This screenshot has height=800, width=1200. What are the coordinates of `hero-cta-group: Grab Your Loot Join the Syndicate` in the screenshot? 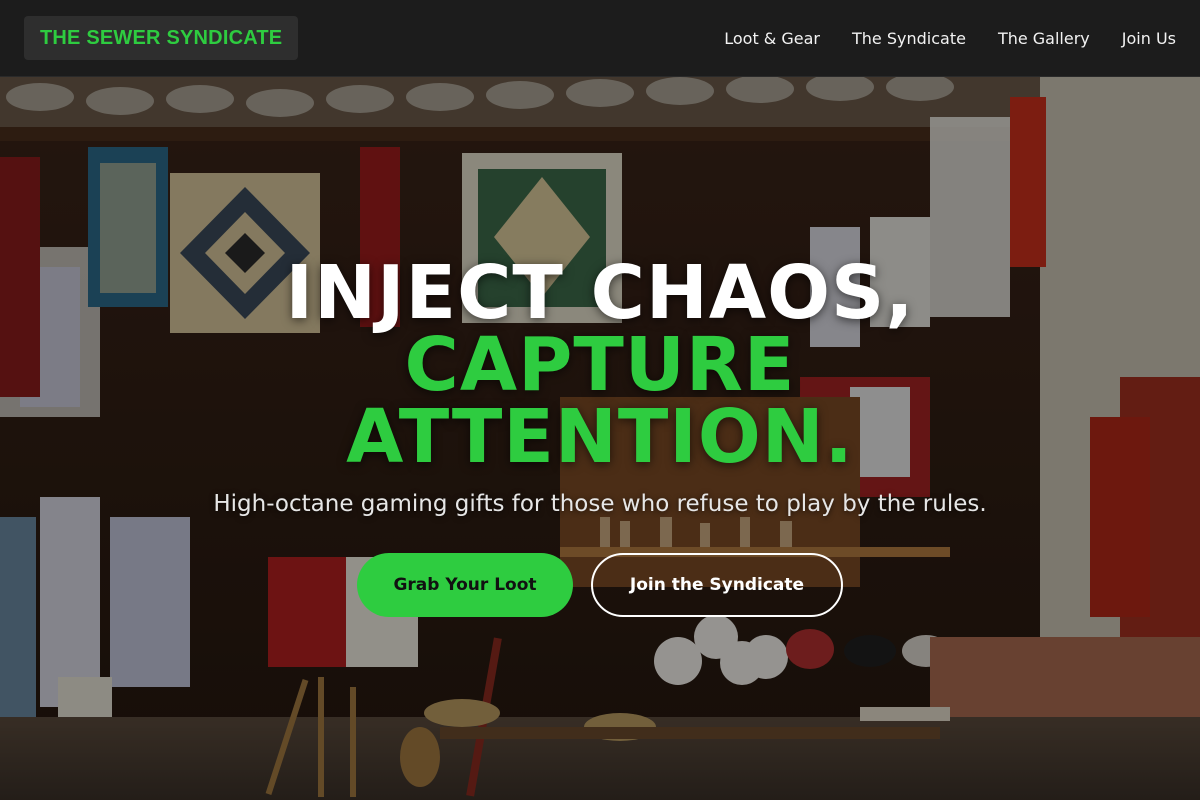 It's located at (600, 585).